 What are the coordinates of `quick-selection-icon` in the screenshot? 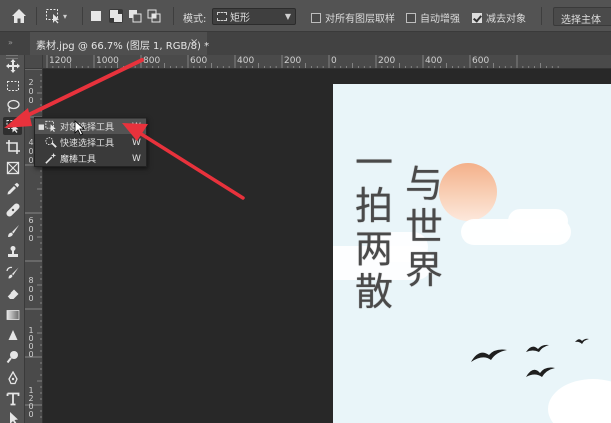 It's located at (51, 143).